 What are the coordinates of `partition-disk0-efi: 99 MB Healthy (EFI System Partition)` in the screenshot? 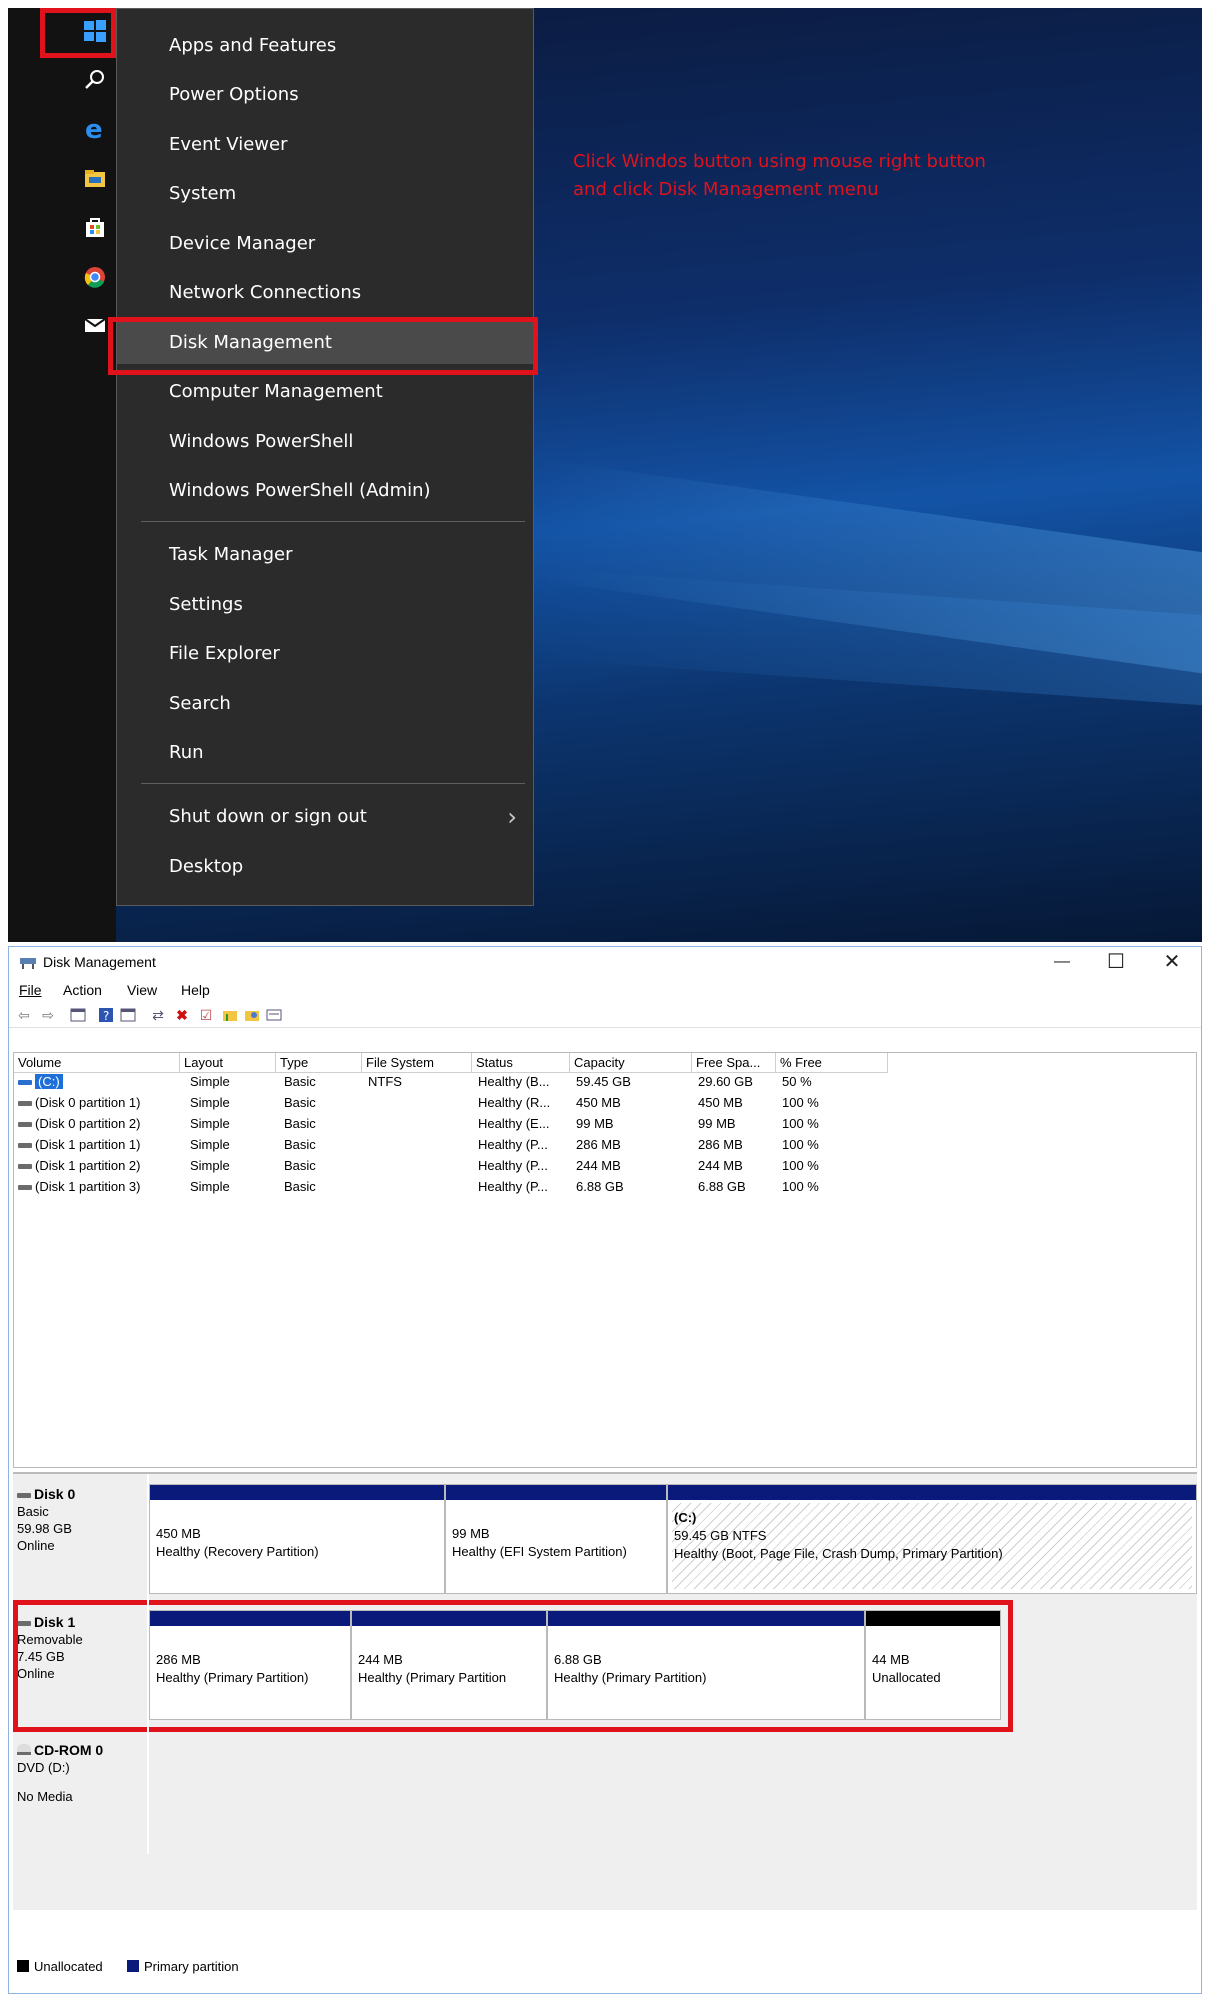 It's located at (556, 1539).